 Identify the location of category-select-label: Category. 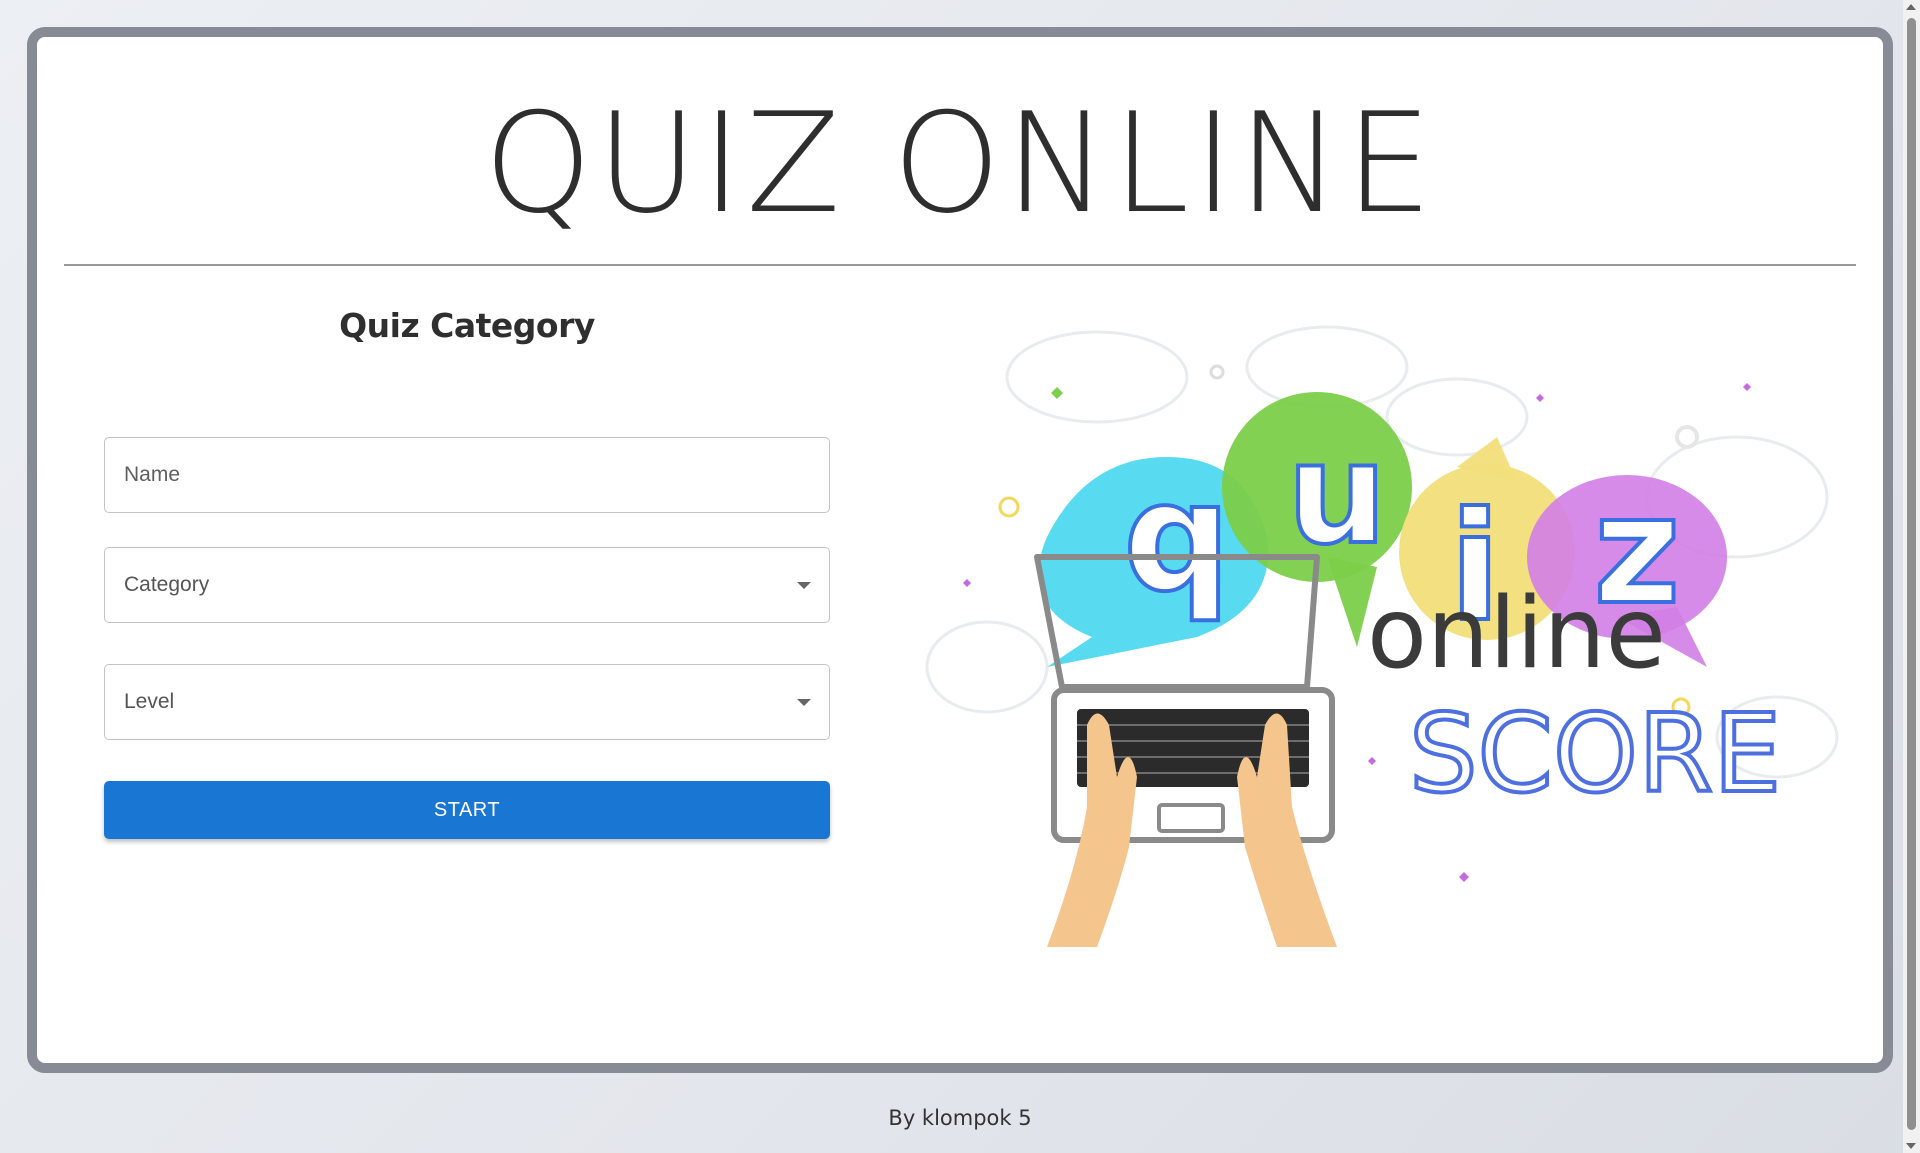
(167, 584).